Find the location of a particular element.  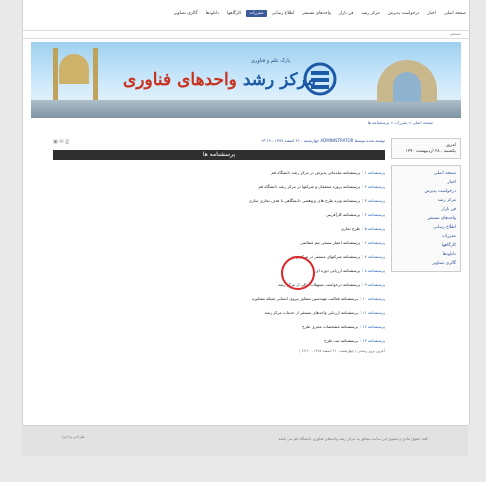

questionnaire-title: پرسشنامه کارآفرینی is located at coordinates (342, 214).